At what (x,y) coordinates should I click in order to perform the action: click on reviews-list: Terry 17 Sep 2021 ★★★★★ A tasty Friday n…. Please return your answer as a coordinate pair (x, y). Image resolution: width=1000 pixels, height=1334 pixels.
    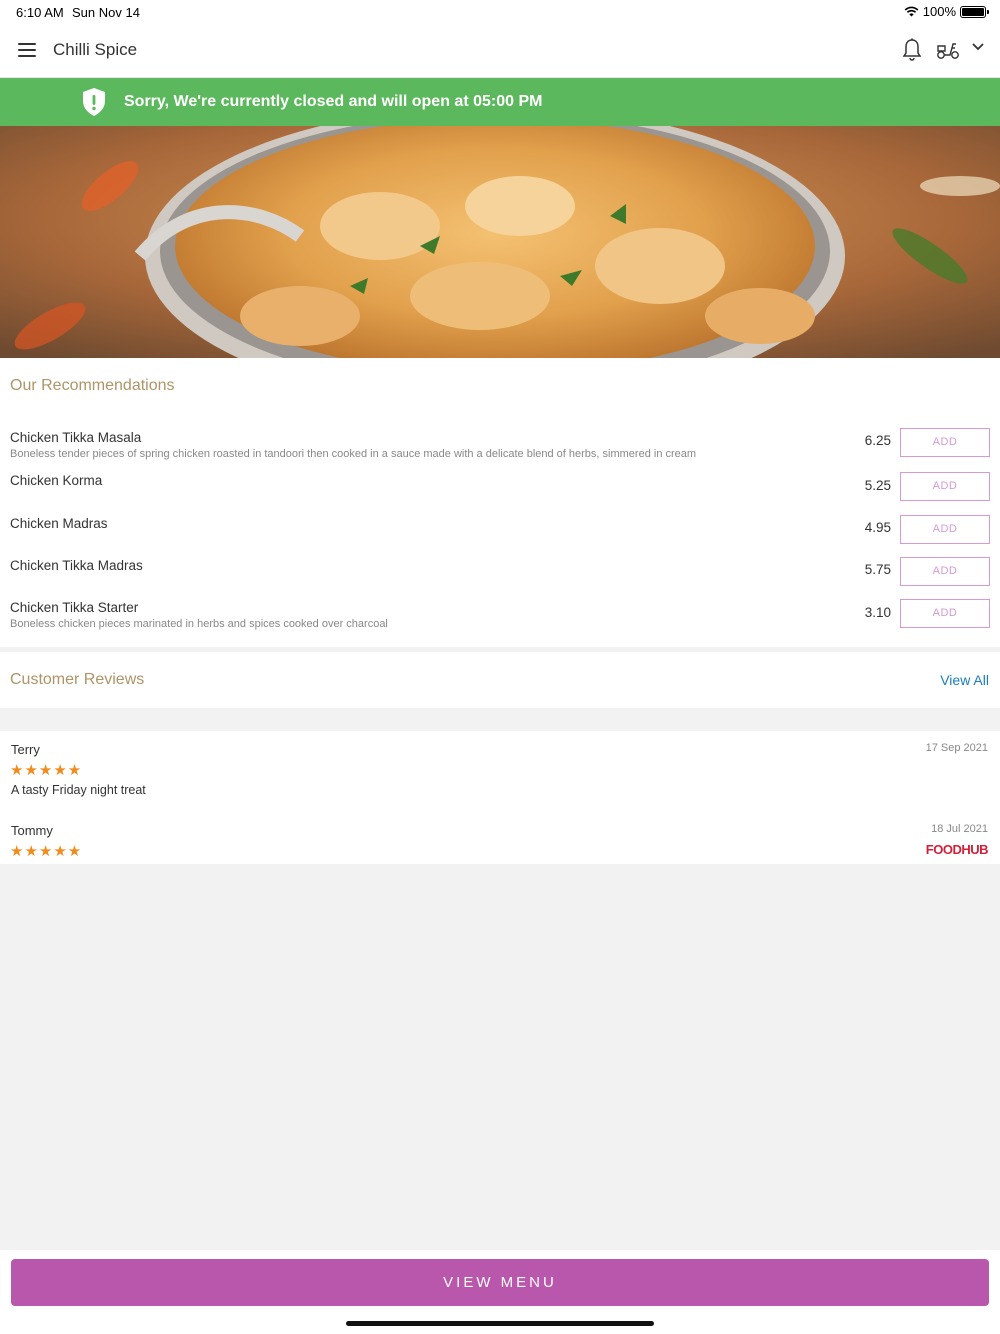
    Looking at the image, I should click on (500, 797).